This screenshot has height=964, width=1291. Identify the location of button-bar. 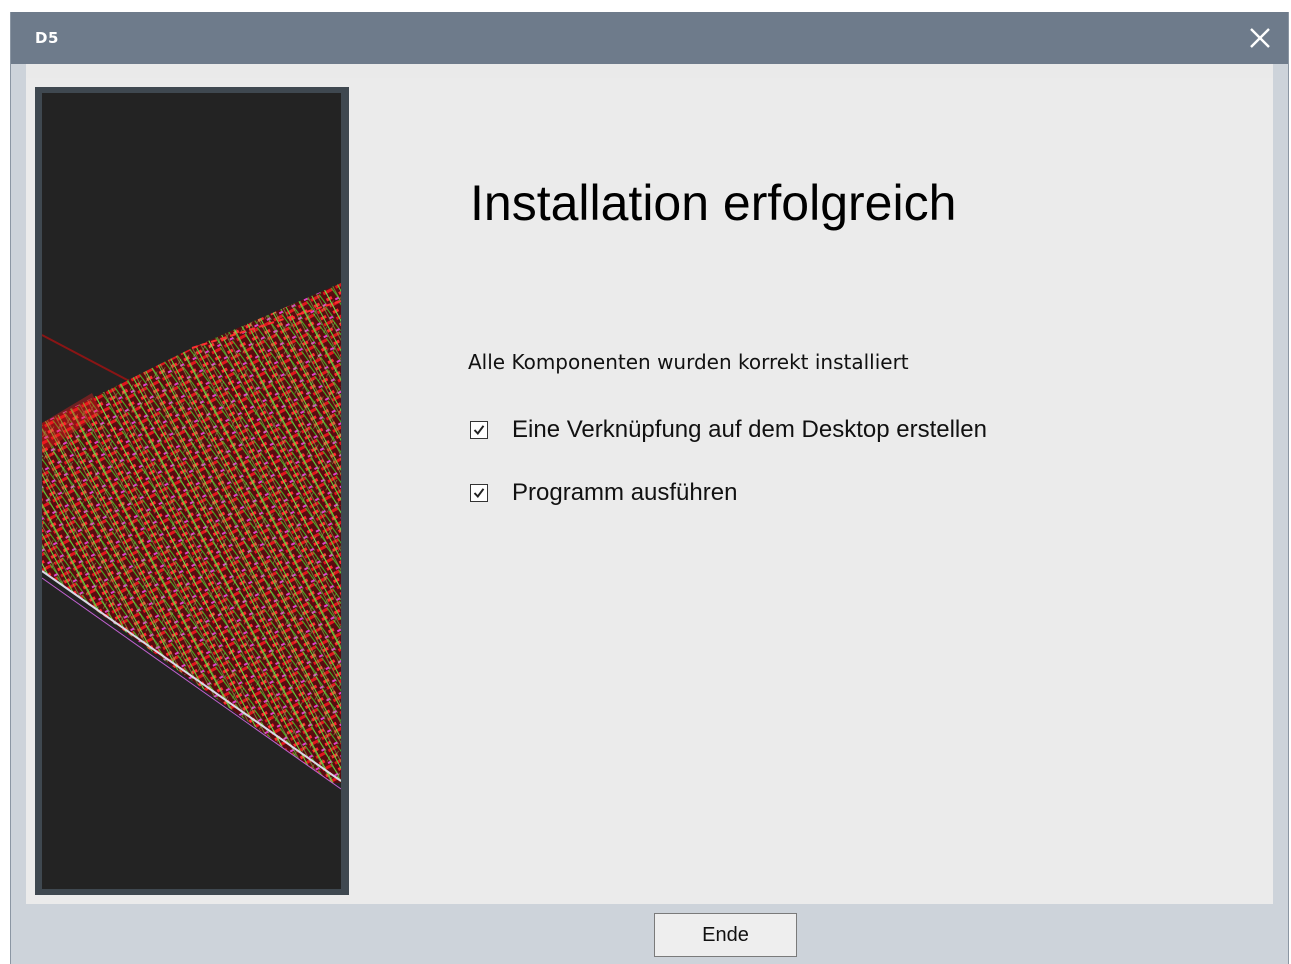
(649, 934).